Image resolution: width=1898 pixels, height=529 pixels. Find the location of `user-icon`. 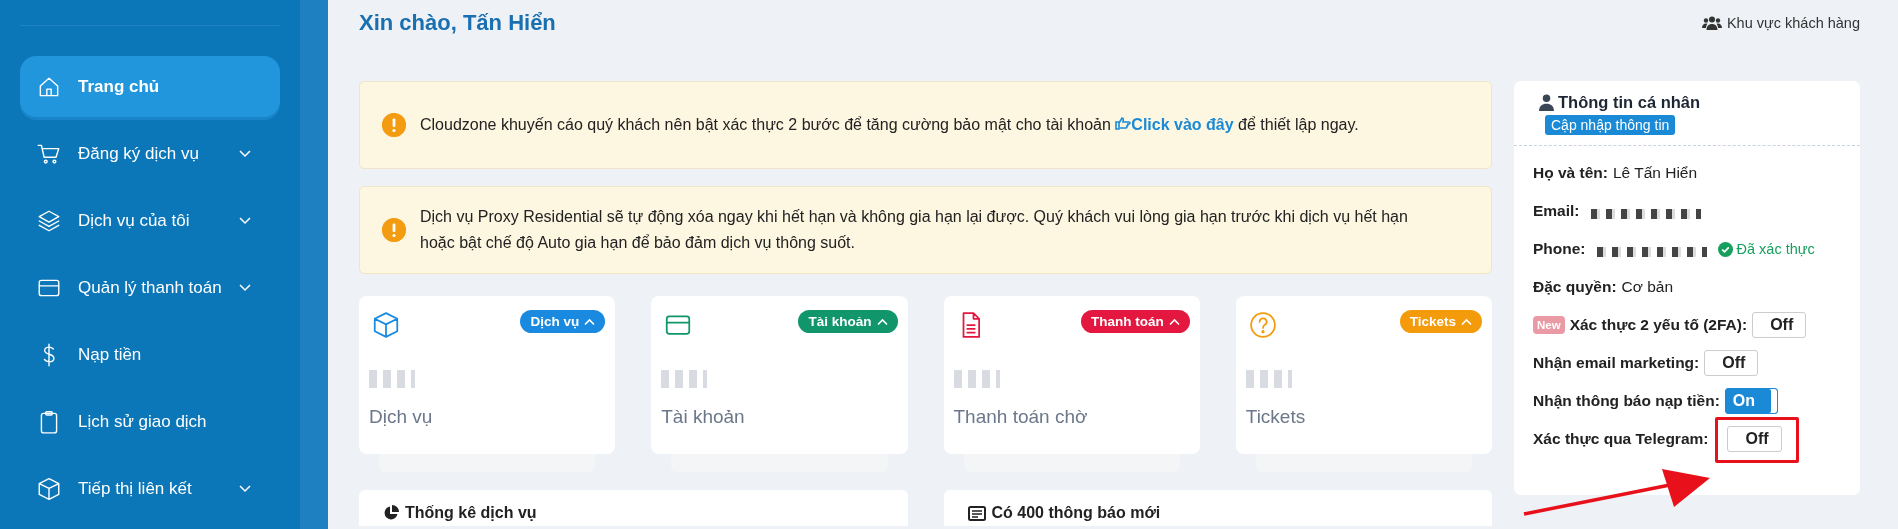

user-icon is located at coordinates (1546, 102).